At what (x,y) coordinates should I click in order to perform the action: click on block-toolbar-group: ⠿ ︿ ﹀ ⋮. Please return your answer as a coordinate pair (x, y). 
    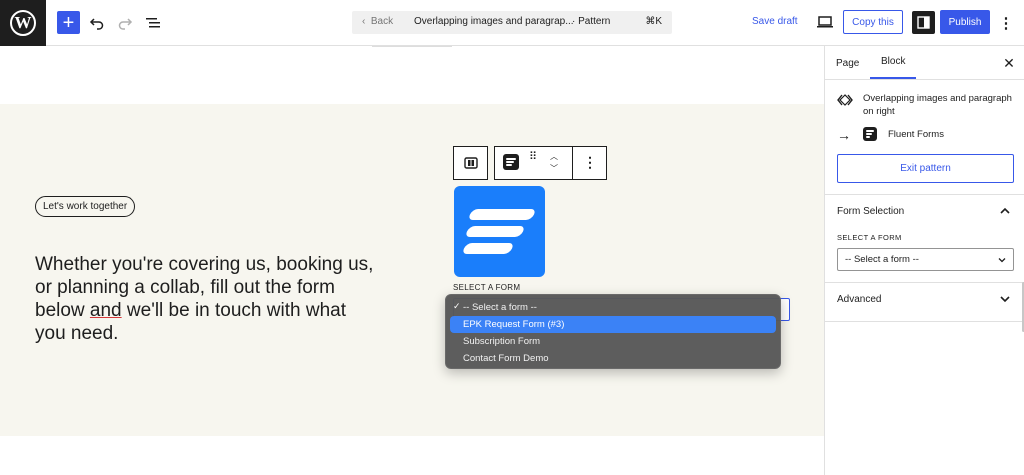
    Looking at the image, I should click on (550, 163).